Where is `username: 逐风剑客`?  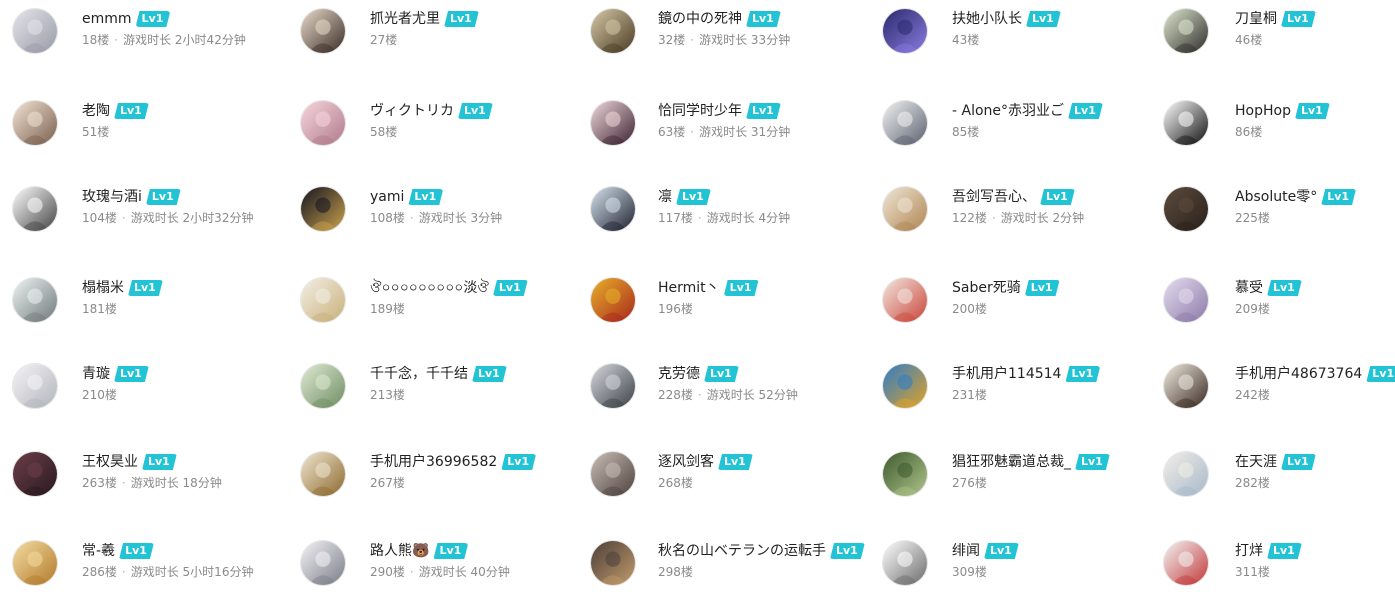 username: 逐风剑客 is located at coordinates (686, 462).